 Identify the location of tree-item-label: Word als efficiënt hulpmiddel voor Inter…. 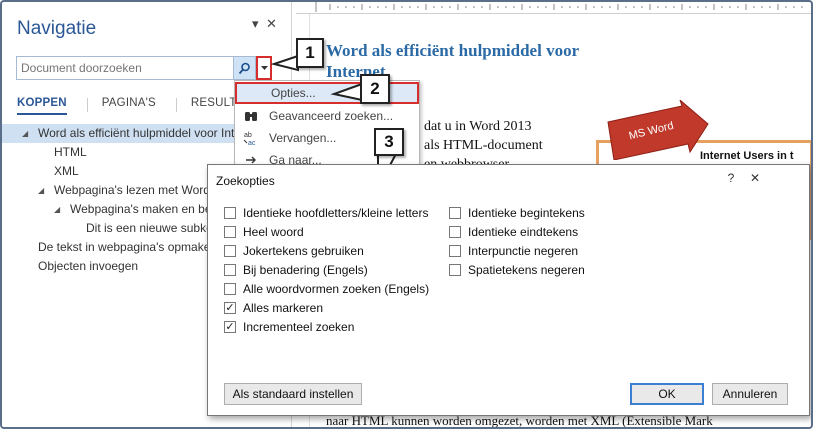
(150, 133).